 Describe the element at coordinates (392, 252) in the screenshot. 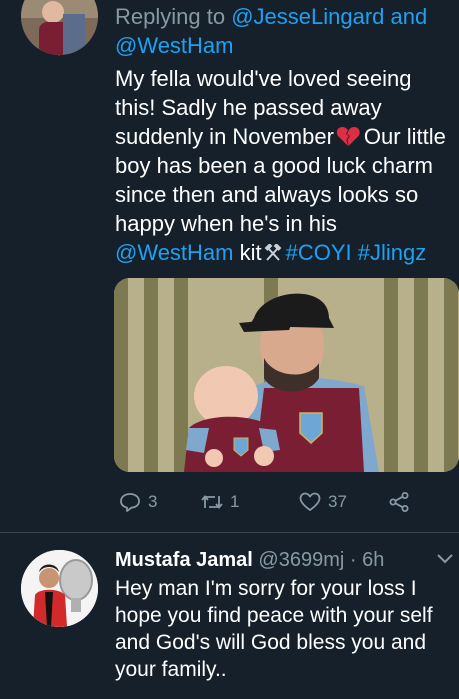

I see `hashtag-jlingz: #Jlingz` at that location.